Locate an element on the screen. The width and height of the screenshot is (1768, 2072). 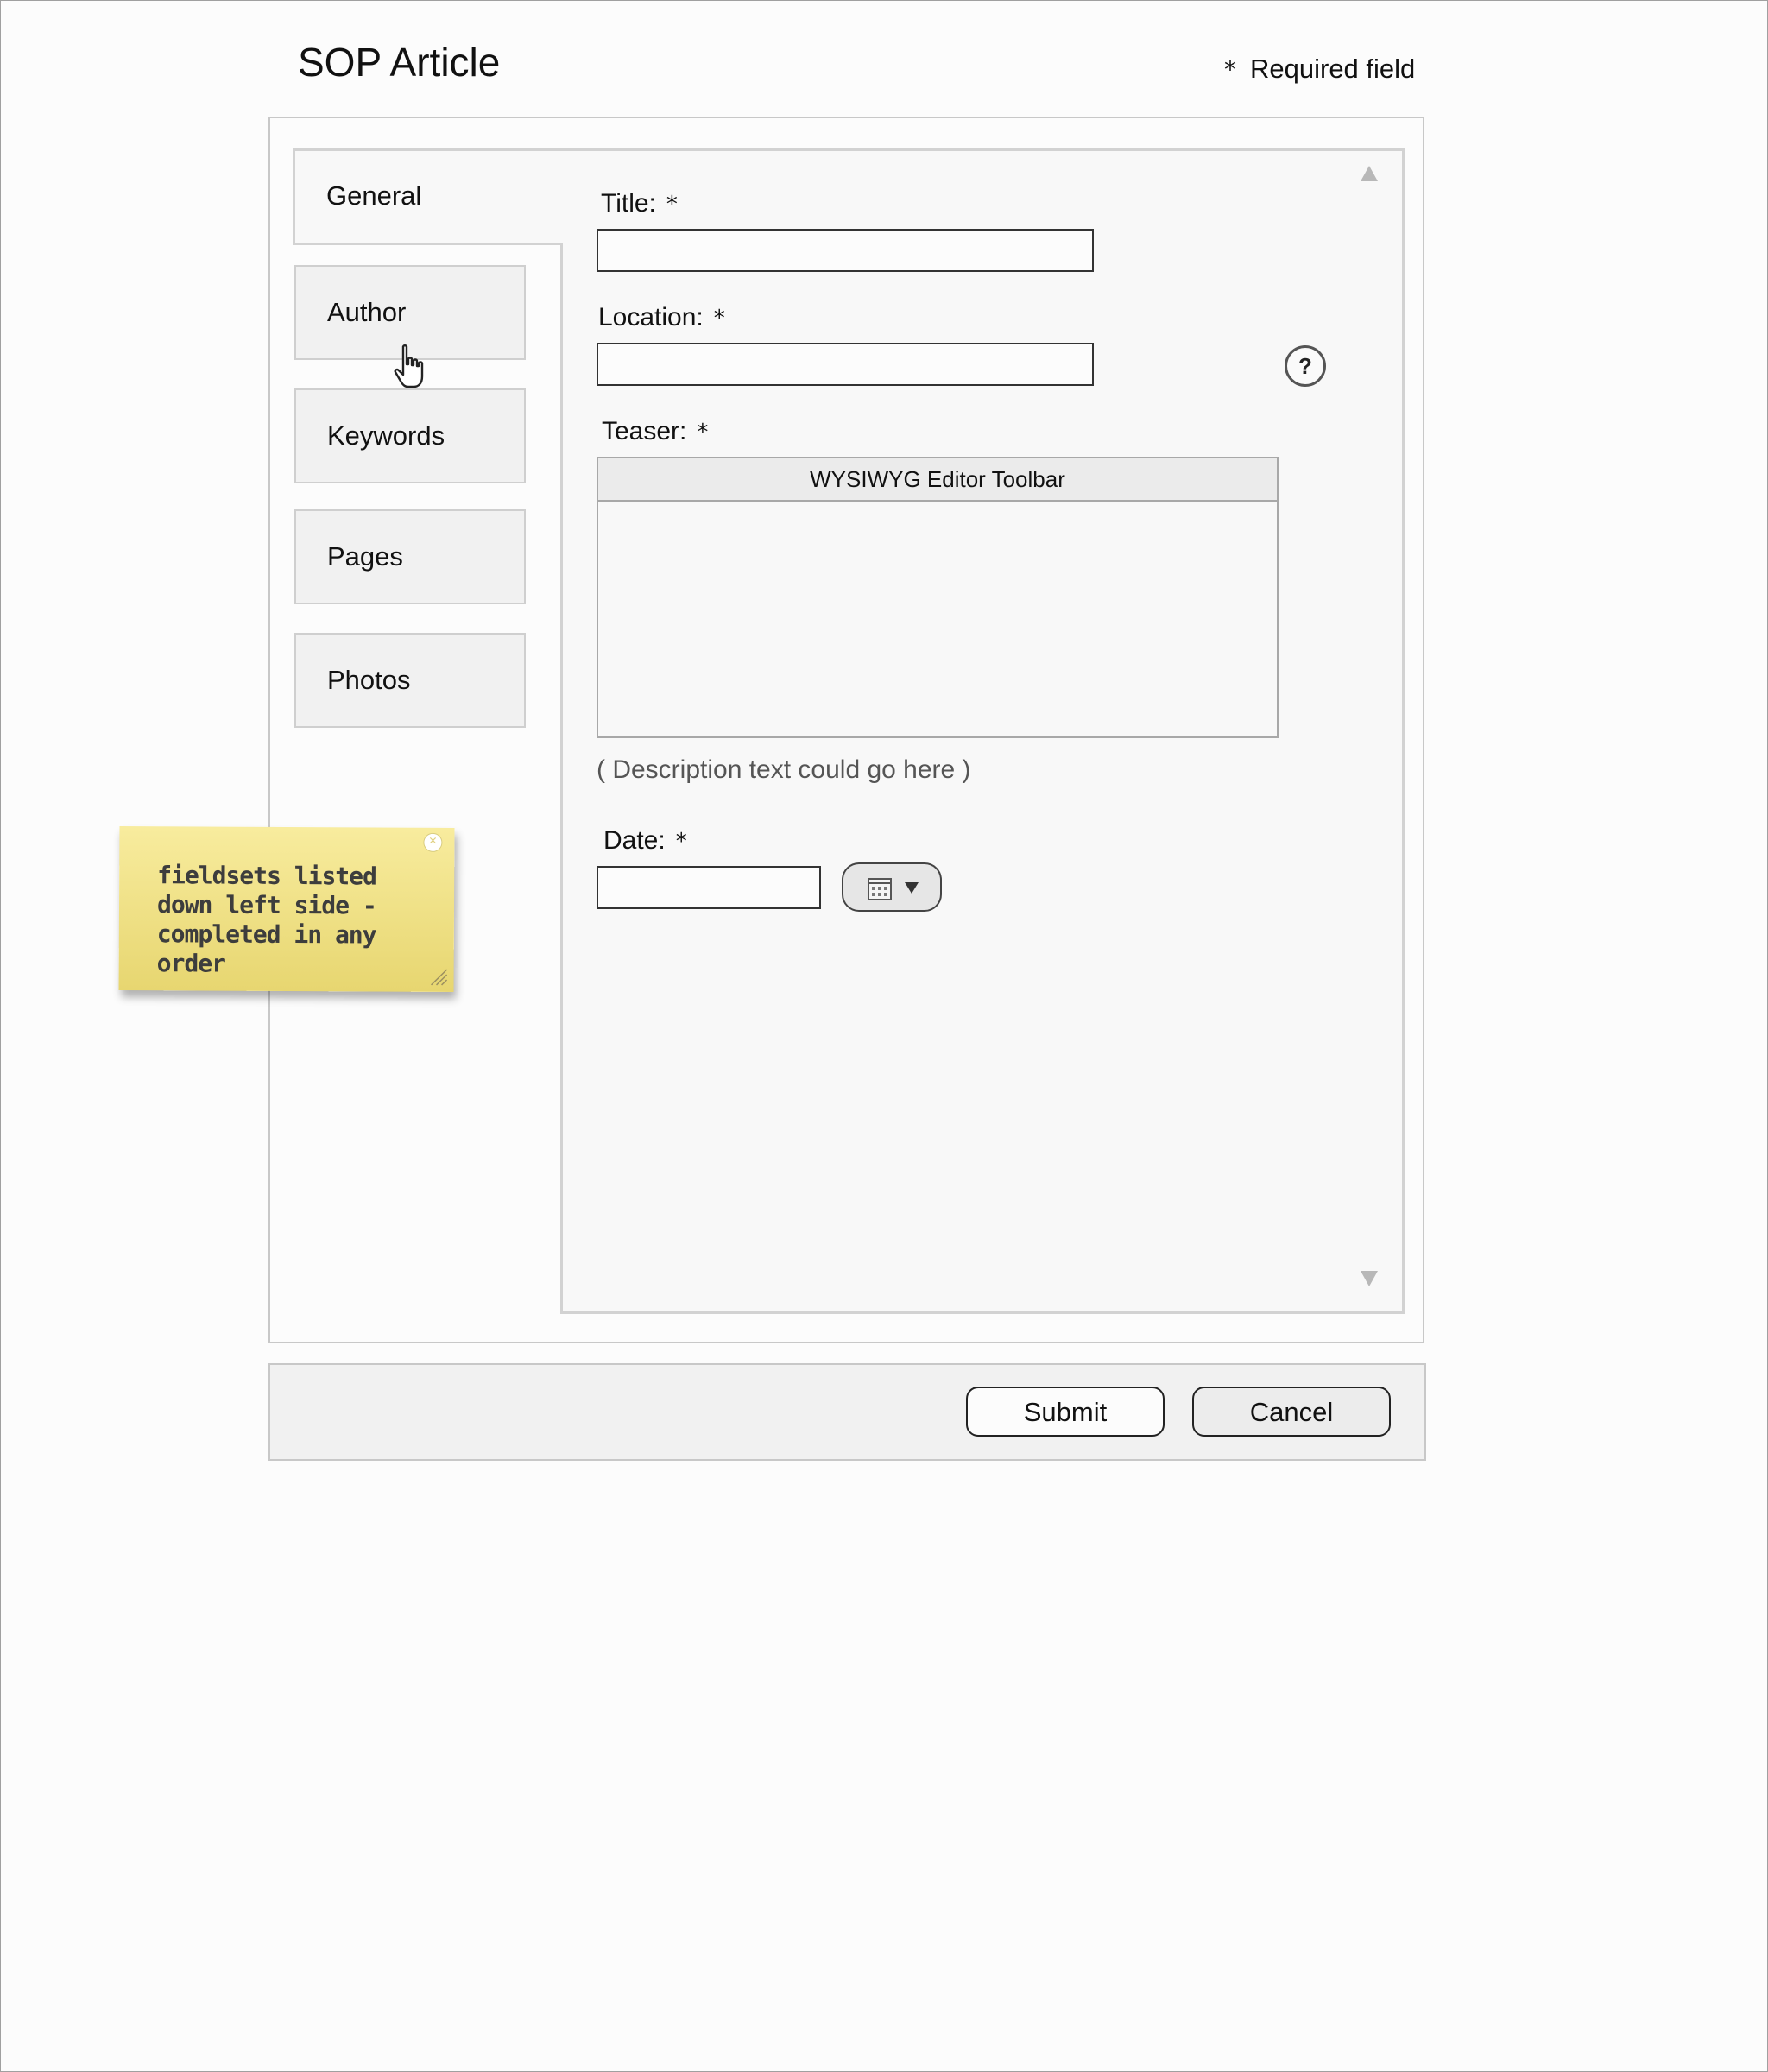
tab-label-keywords: Keywords is located at coordinates (386, 435).